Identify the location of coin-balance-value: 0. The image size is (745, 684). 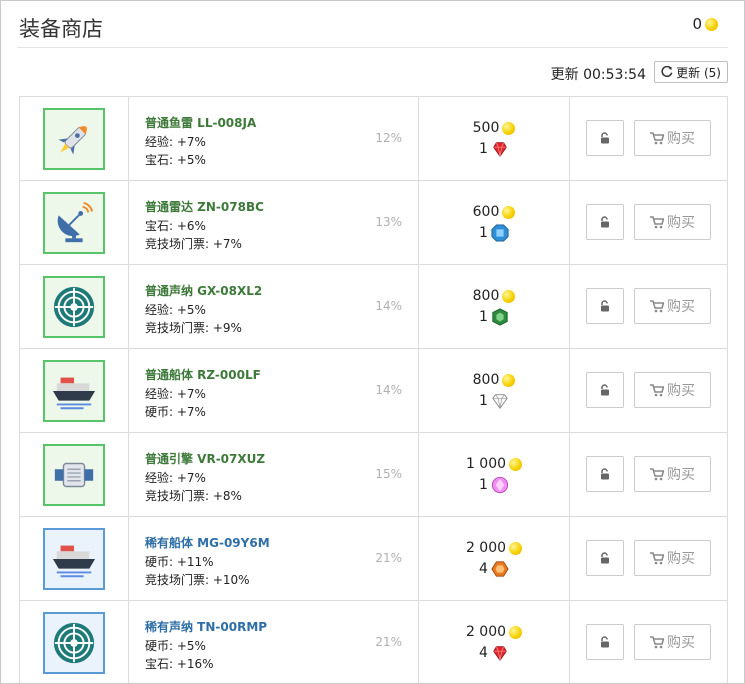
(697, 24).